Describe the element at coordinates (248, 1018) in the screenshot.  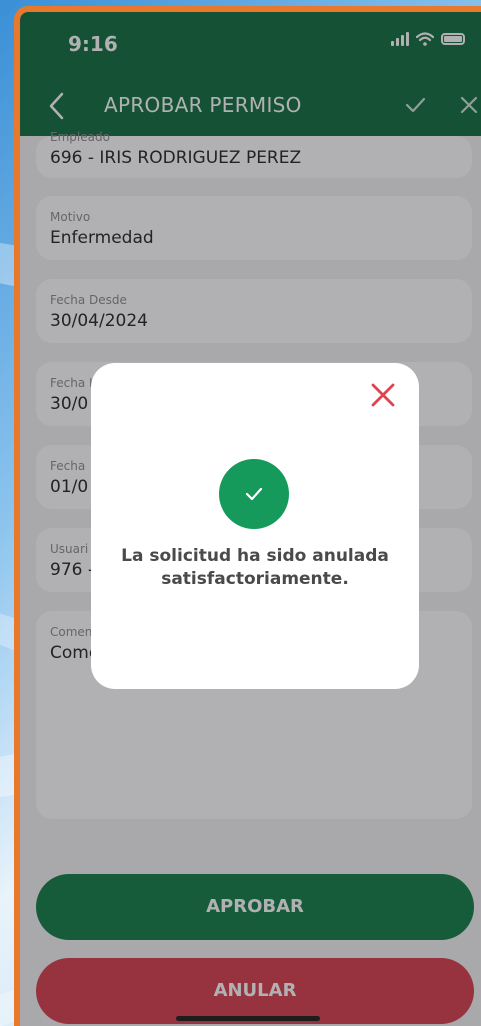
I see `home-indicator` at that location.